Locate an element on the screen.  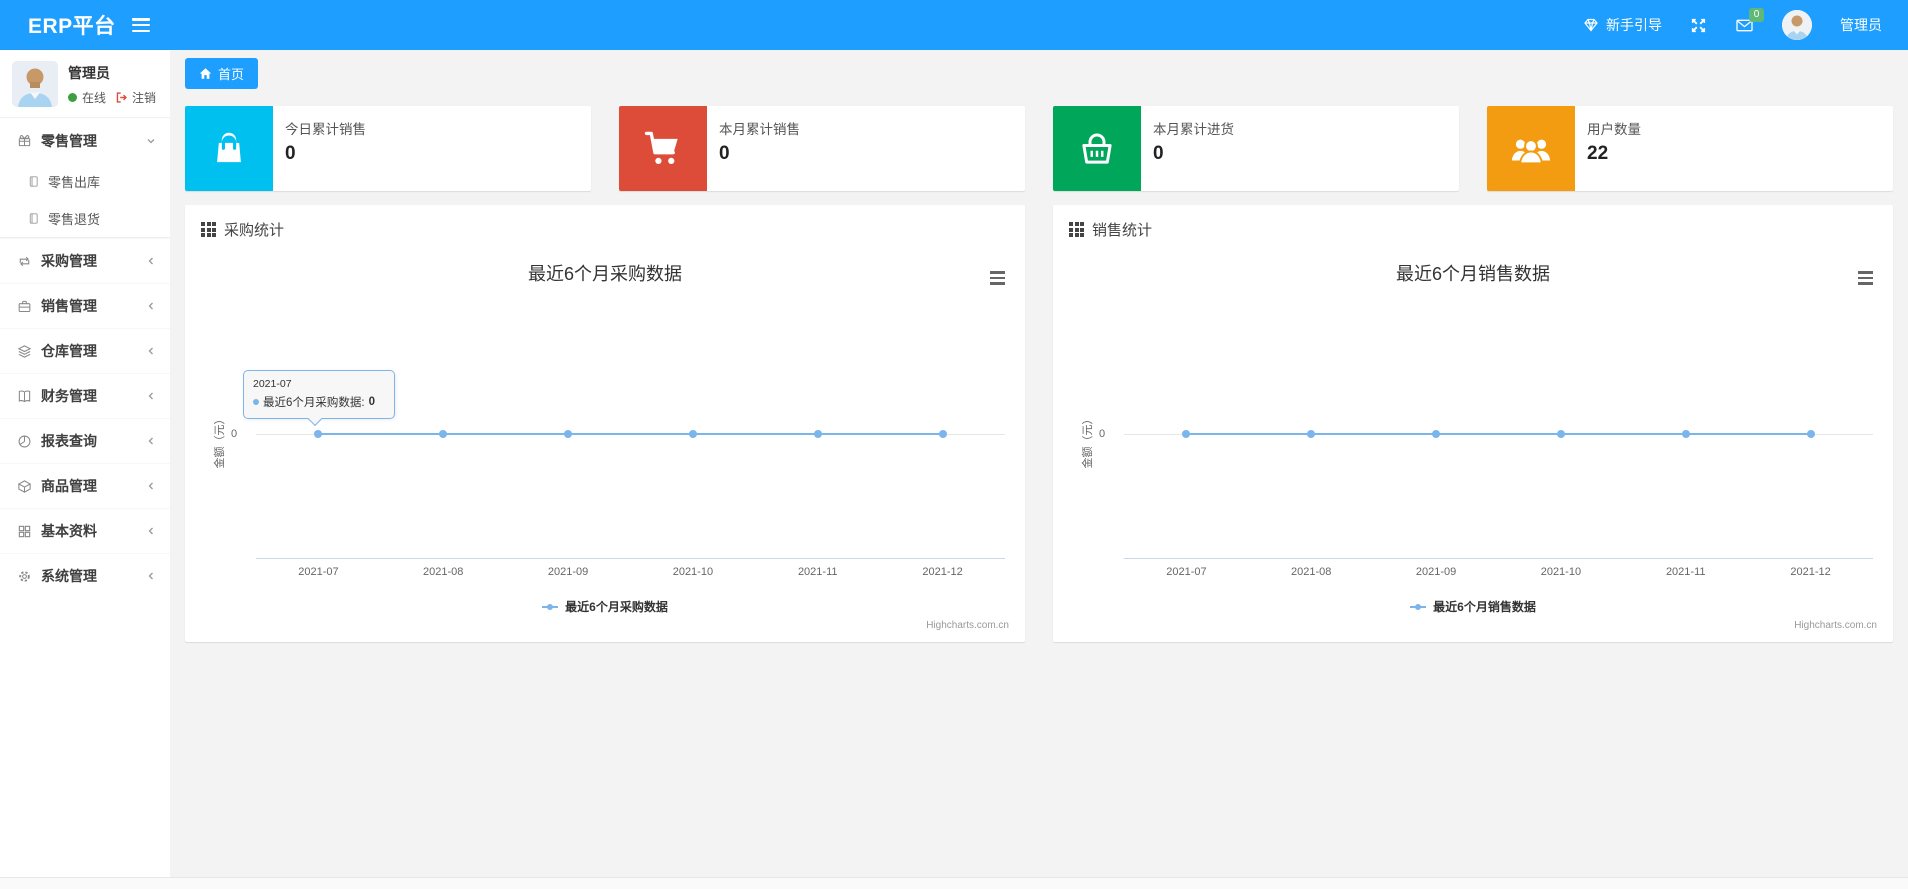
panel-title: 销售统计 is located at coordinates (1122, 230).